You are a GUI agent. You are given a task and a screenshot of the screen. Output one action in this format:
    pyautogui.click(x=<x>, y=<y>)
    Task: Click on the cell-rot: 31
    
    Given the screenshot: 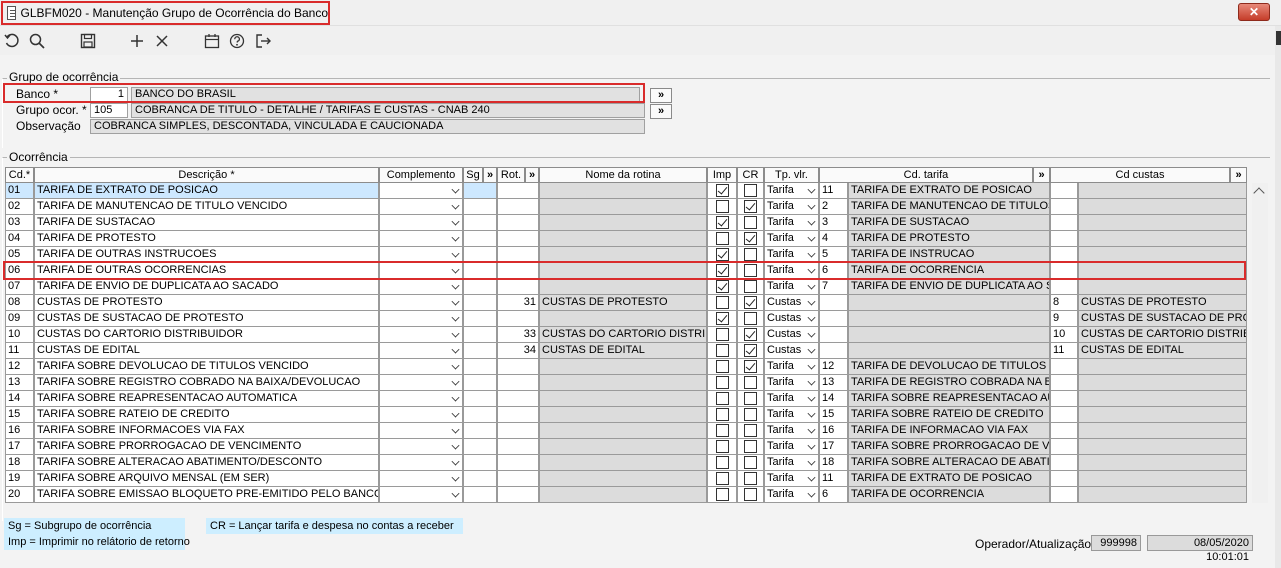 What is the action you would take?
    pyautogui.click(x=518, y=303)
    